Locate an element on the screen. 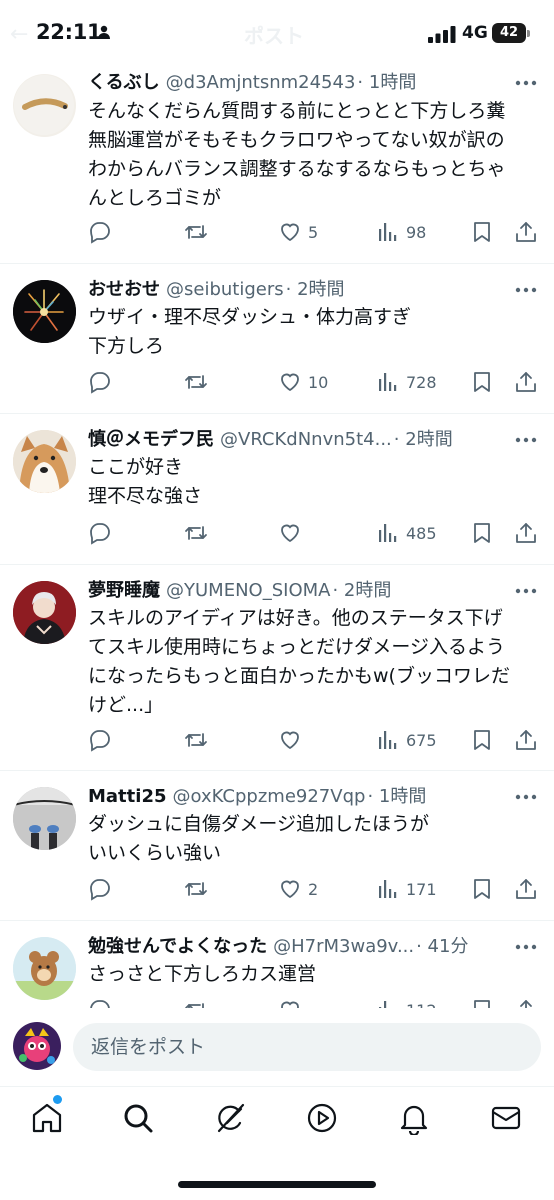 This screenshot has height=1200, width=554. status-time: 22:11 is located at coordinates (69, 32).